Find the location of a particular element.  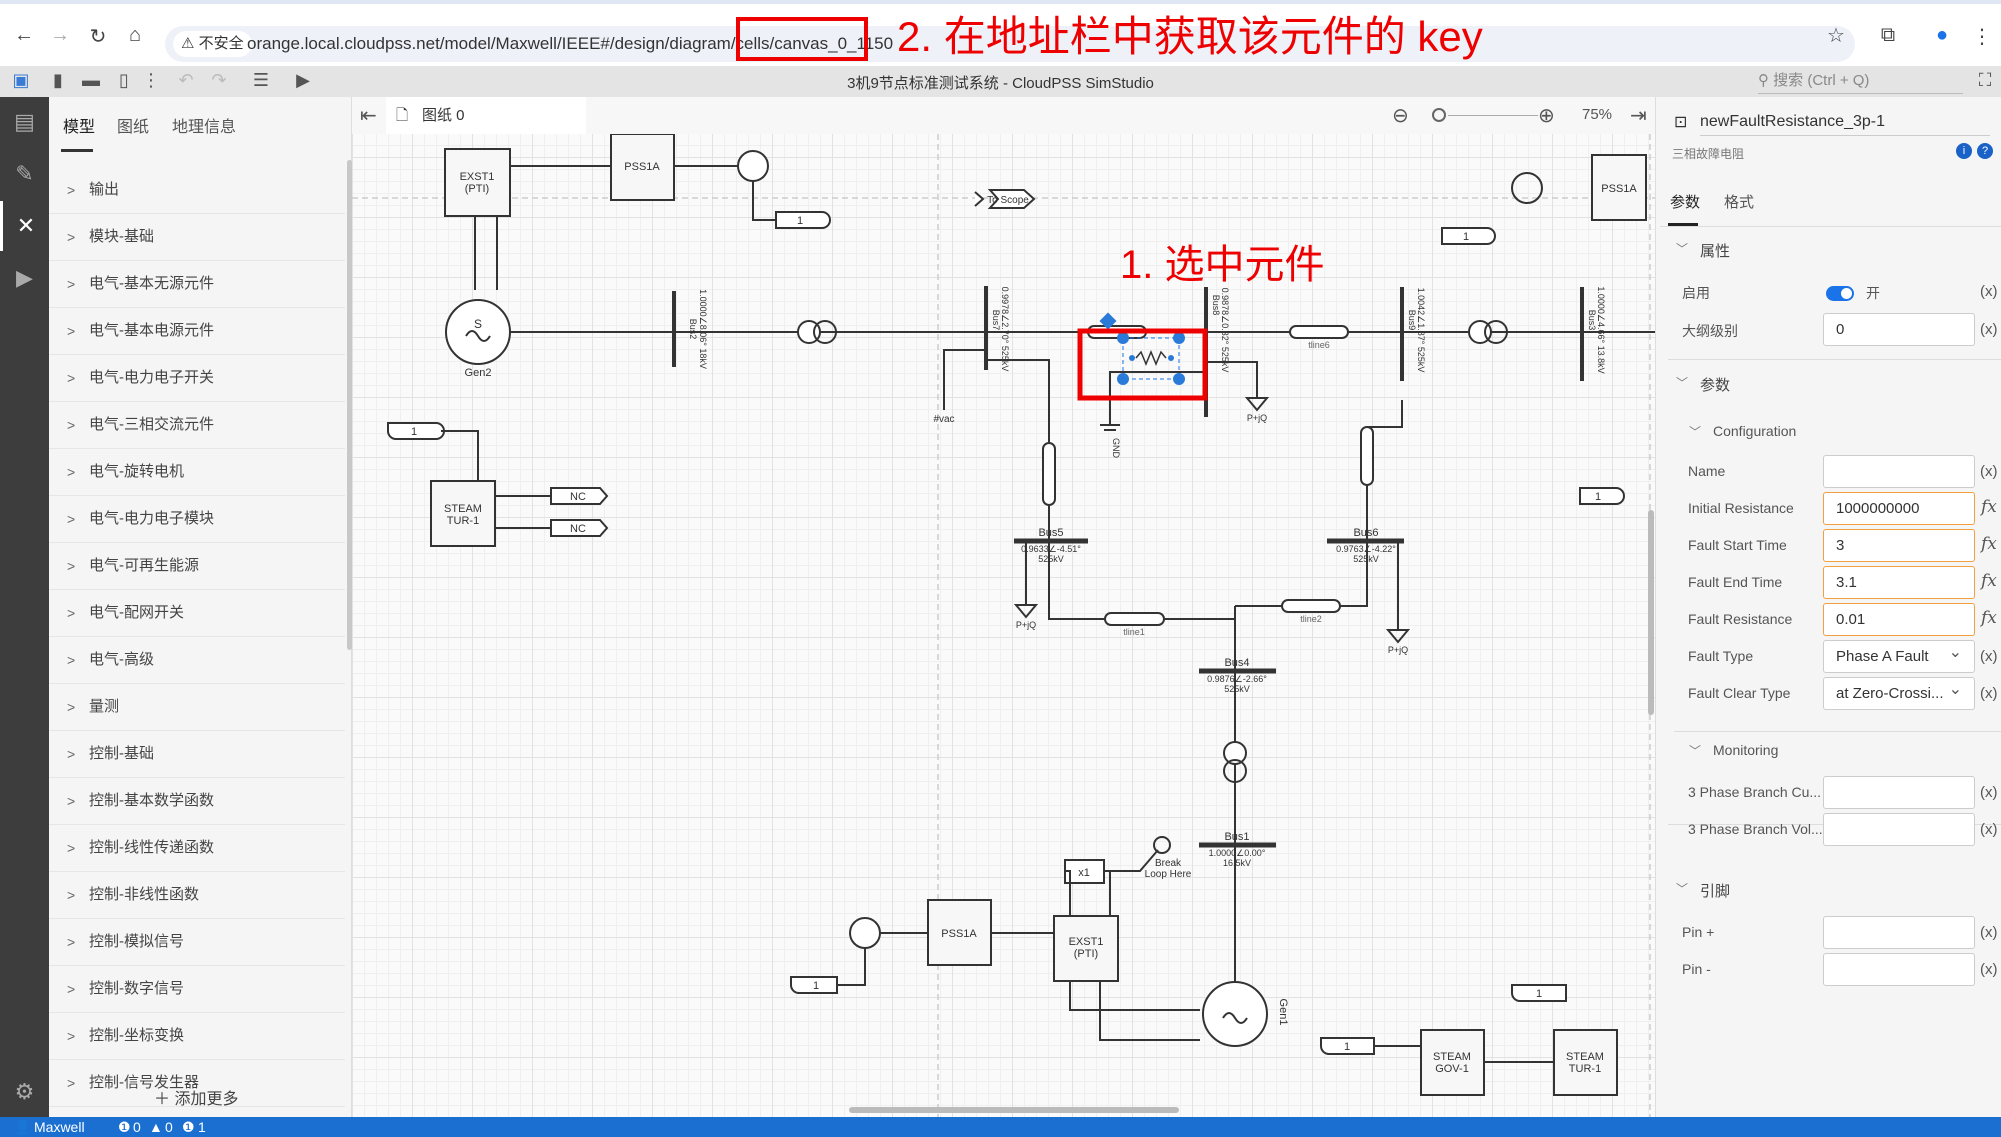

param-input: 3 is located at coordinates (1899, 545).